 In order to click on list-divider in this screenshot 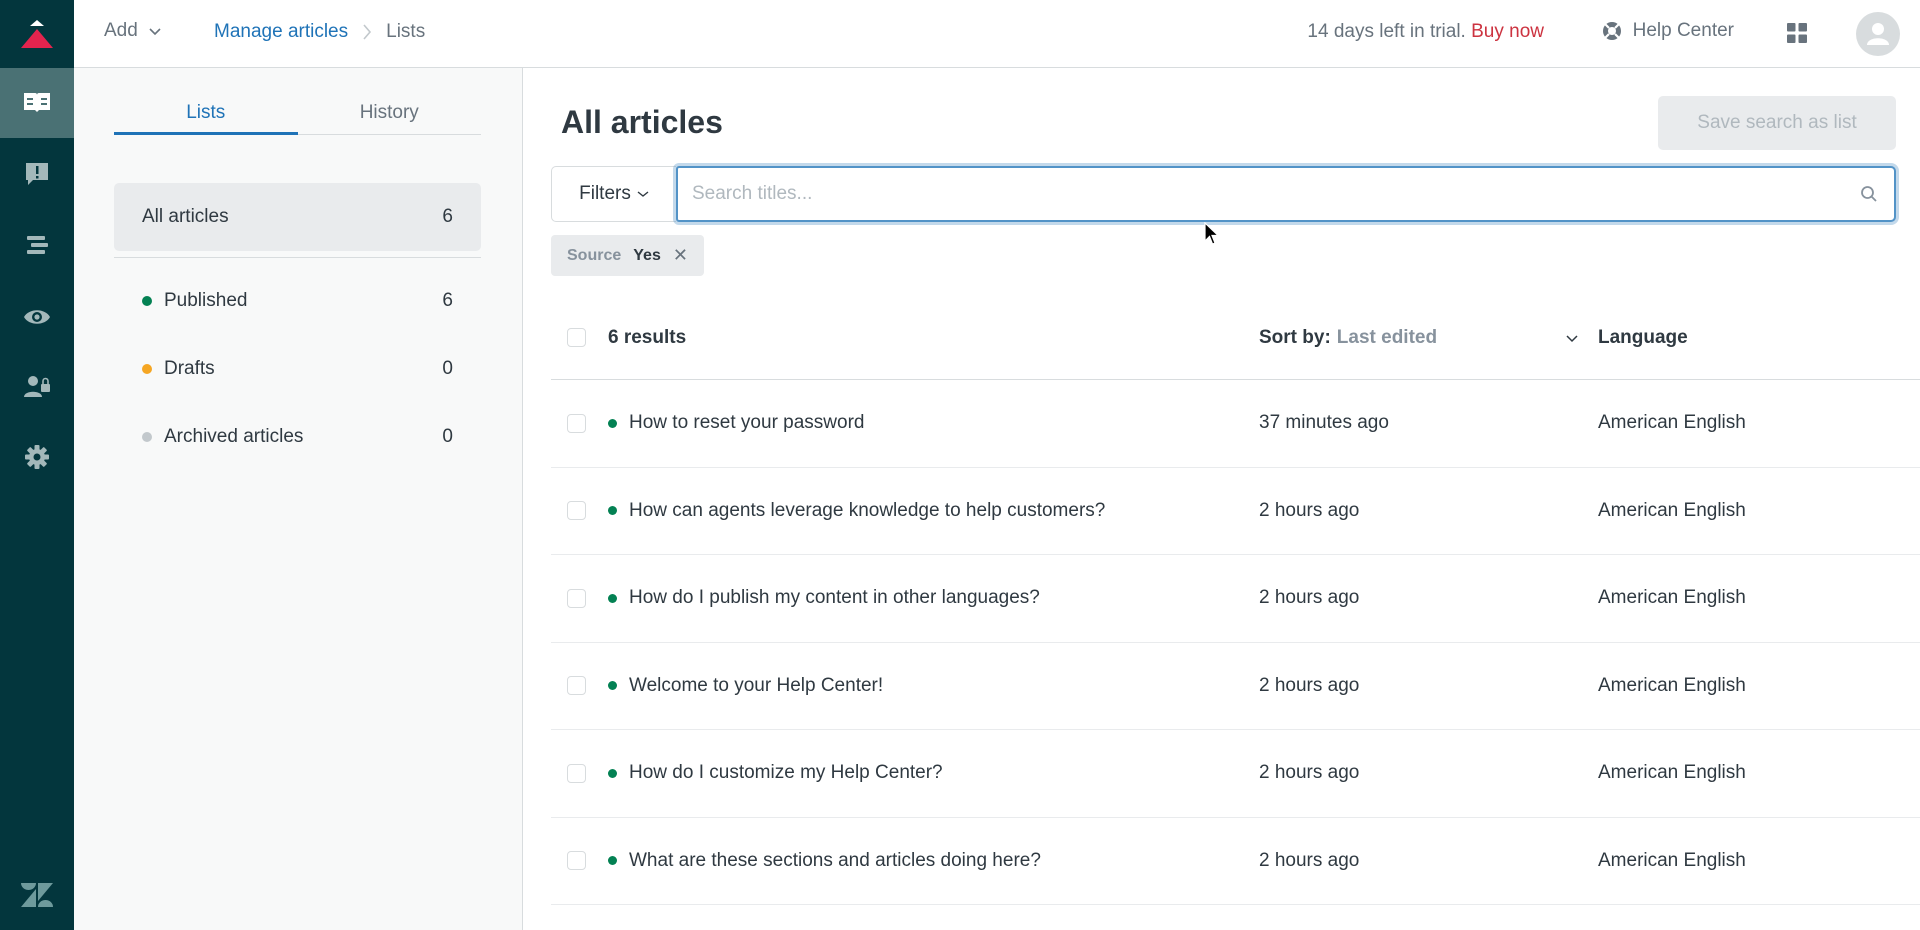, I will do `click(297, 257)`.